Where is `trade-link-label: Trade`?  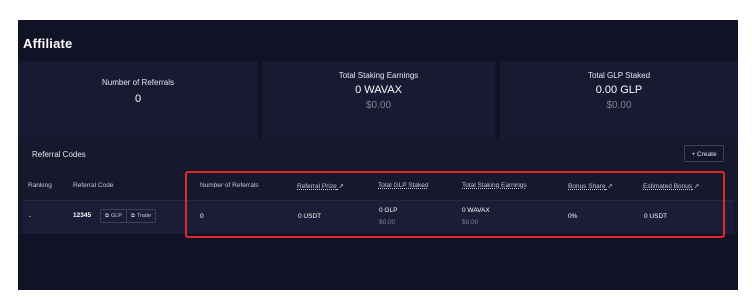
trade-link-label: Trade is located at coordinates (144, 216).